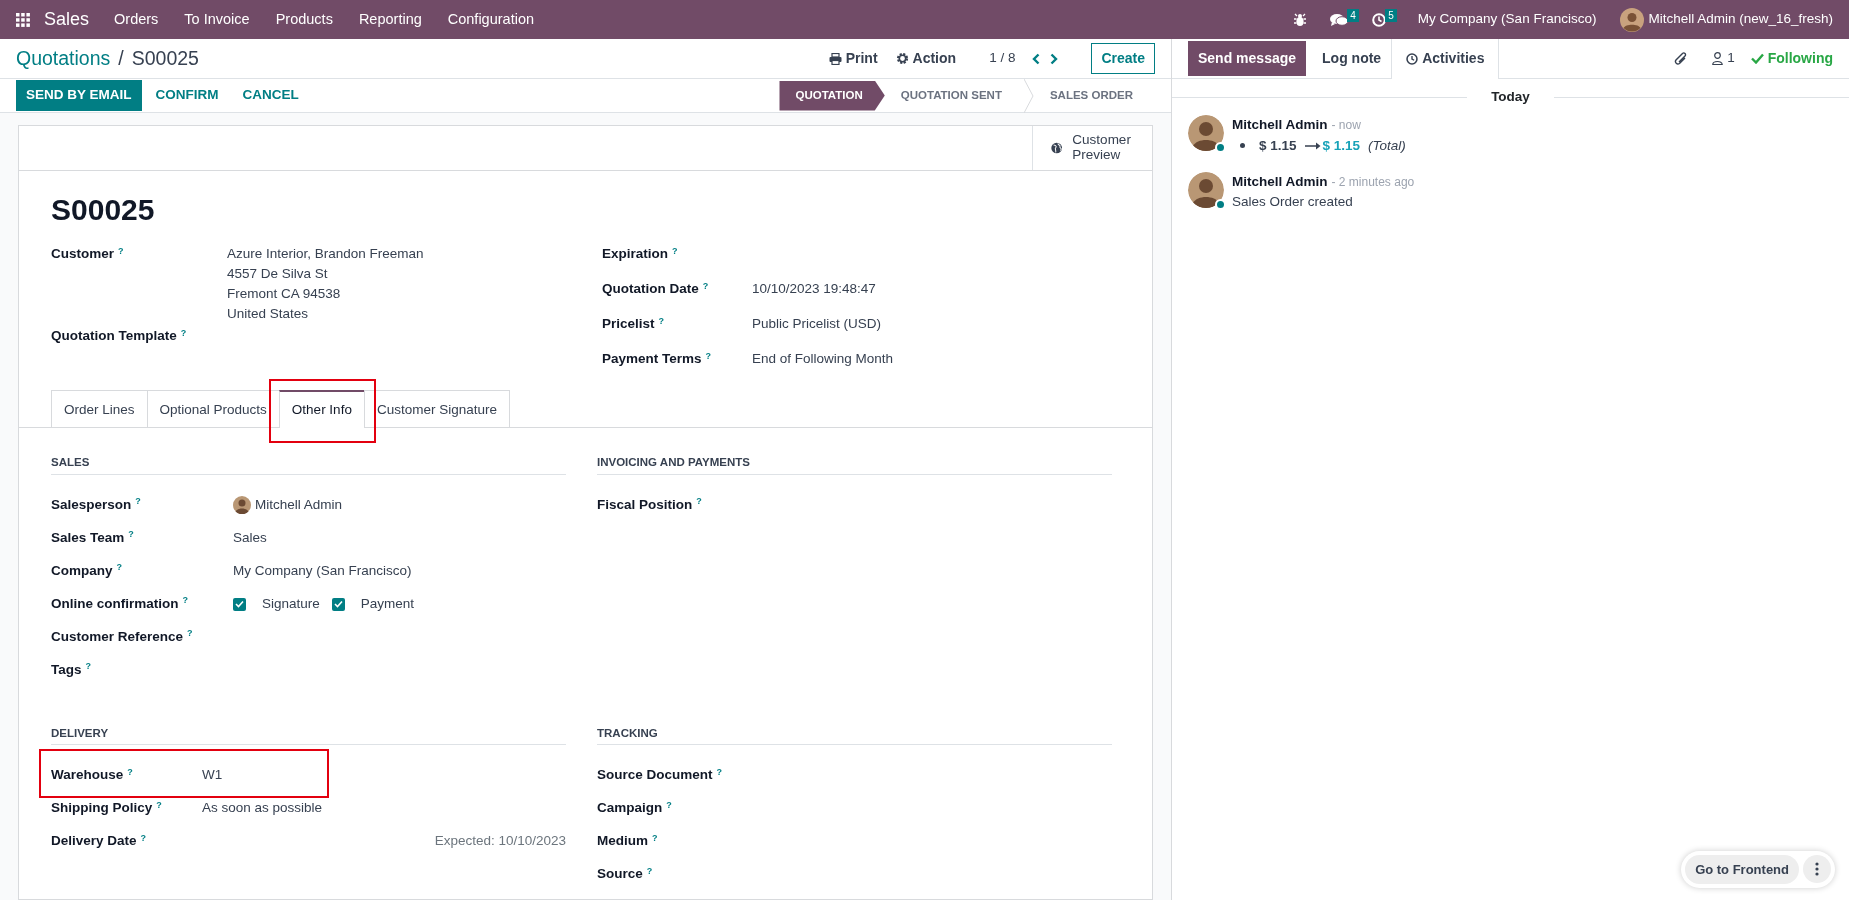 This screenshot has height=900, width=1849. What do you see at coordinates (1123, 58) in the screenshot?
I see `create-button: Create` at bounding box center [1123, 58].